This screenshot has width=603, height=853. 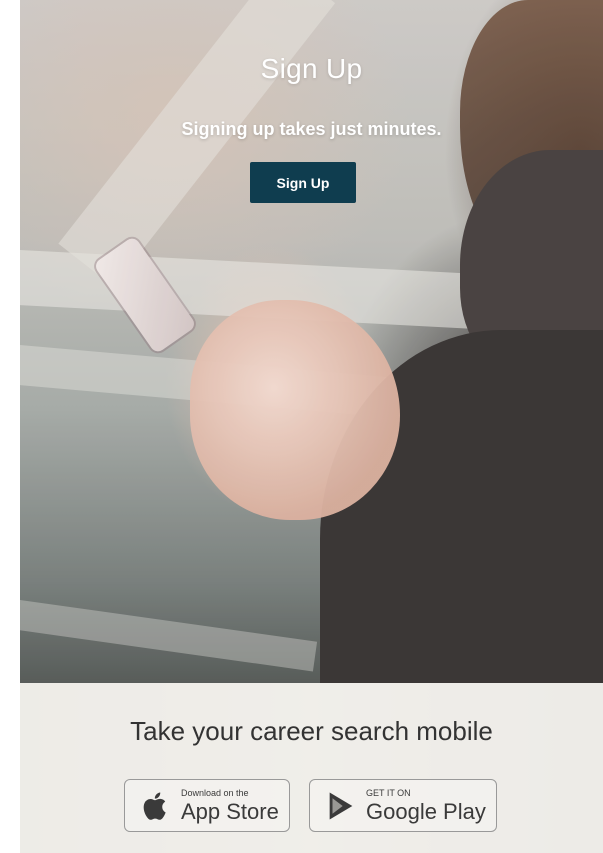 What do you see at coordinates (311, 129) in the screenshot?
I see `hero-subtitle: Signing up takes just minutes.` at bounding box center [311, 129].